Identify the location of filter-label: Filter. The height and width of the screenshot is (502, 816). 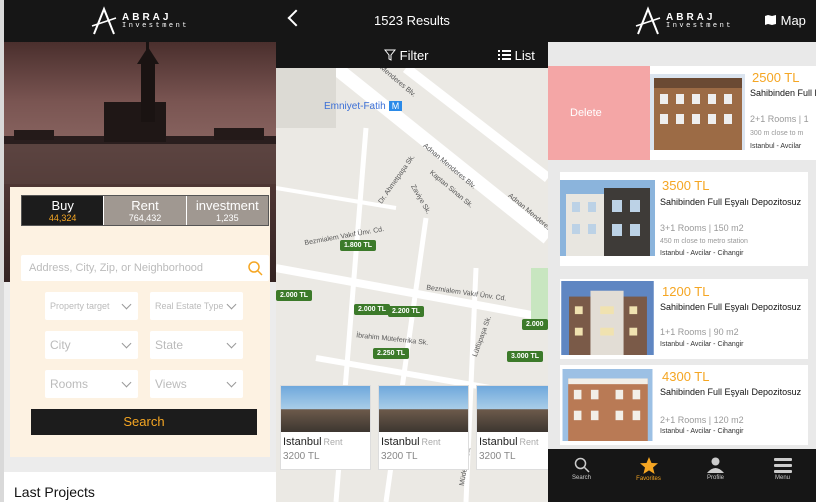
(414, 55).